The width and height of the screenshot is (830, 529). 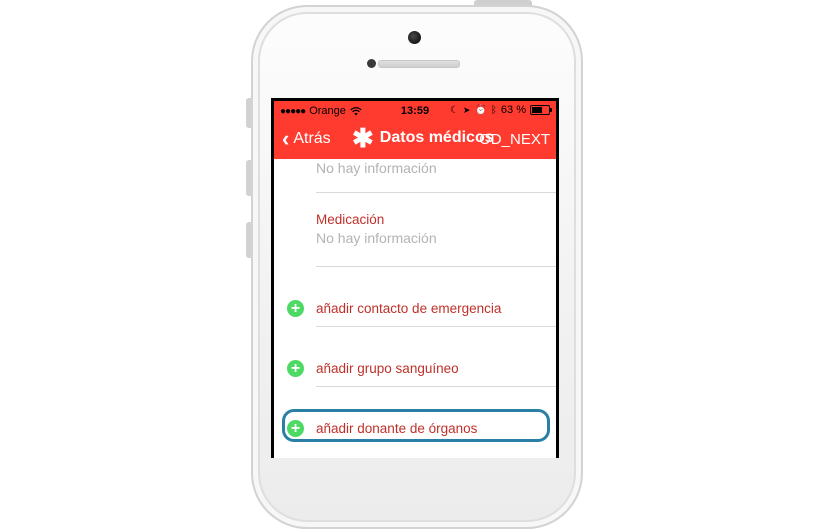 What do you see at coordinates (415, 111) in the screenshot?
I see `status-bar: ●●●●● Orange 13:59 ☾ ➤ ⏰ ᛒ 63 %` at bounding box center [415, 111].